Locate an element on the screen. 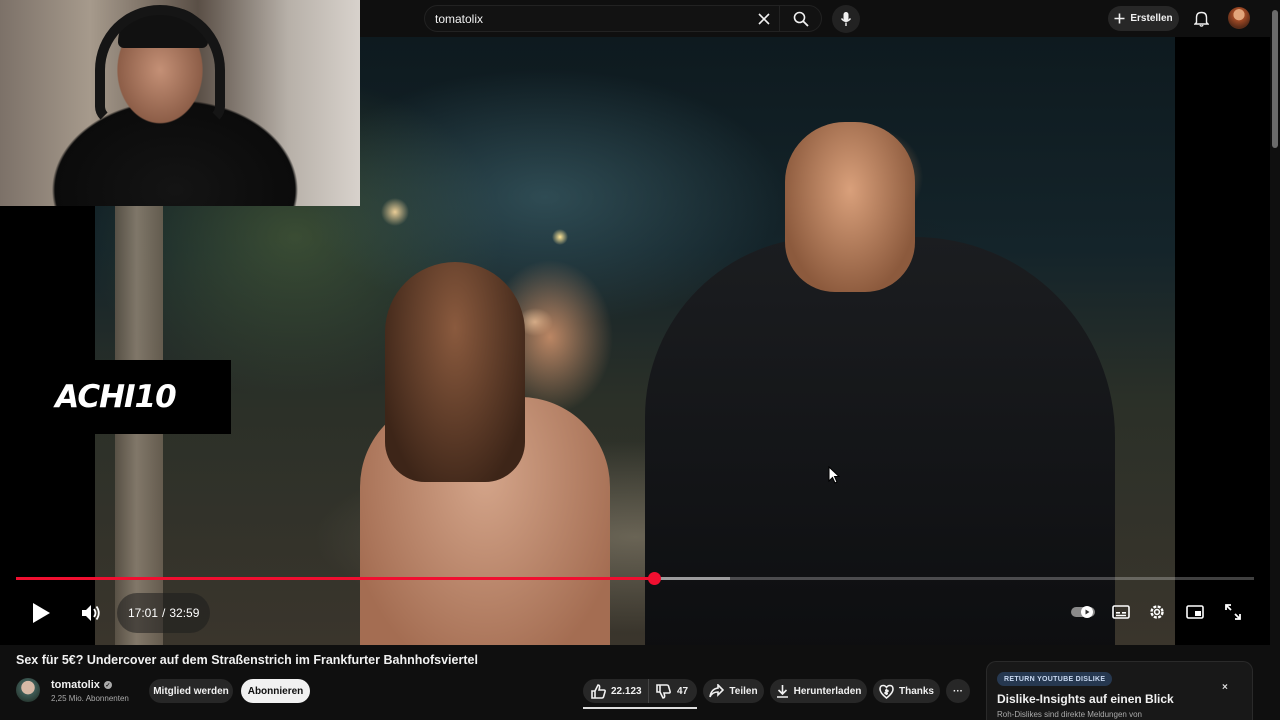  notifications-button is located at coordinates (1201, 18).